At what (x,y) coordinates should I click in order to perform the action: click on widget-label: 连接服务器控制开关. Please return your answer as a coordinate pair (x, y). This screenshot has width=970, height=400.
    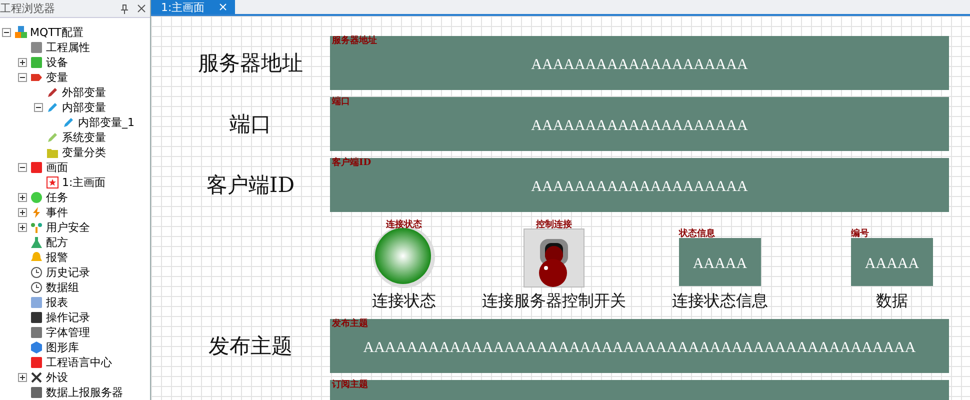
    Looking at the image, I should click on (554, 301).